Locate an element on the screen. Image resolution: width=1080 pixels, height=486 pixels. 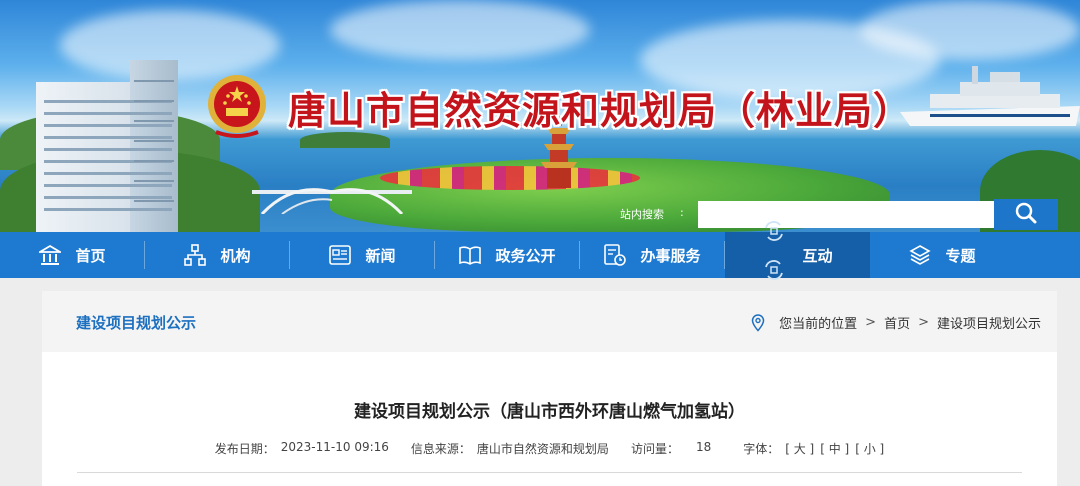
search-input is located at coordinates (846, 214).